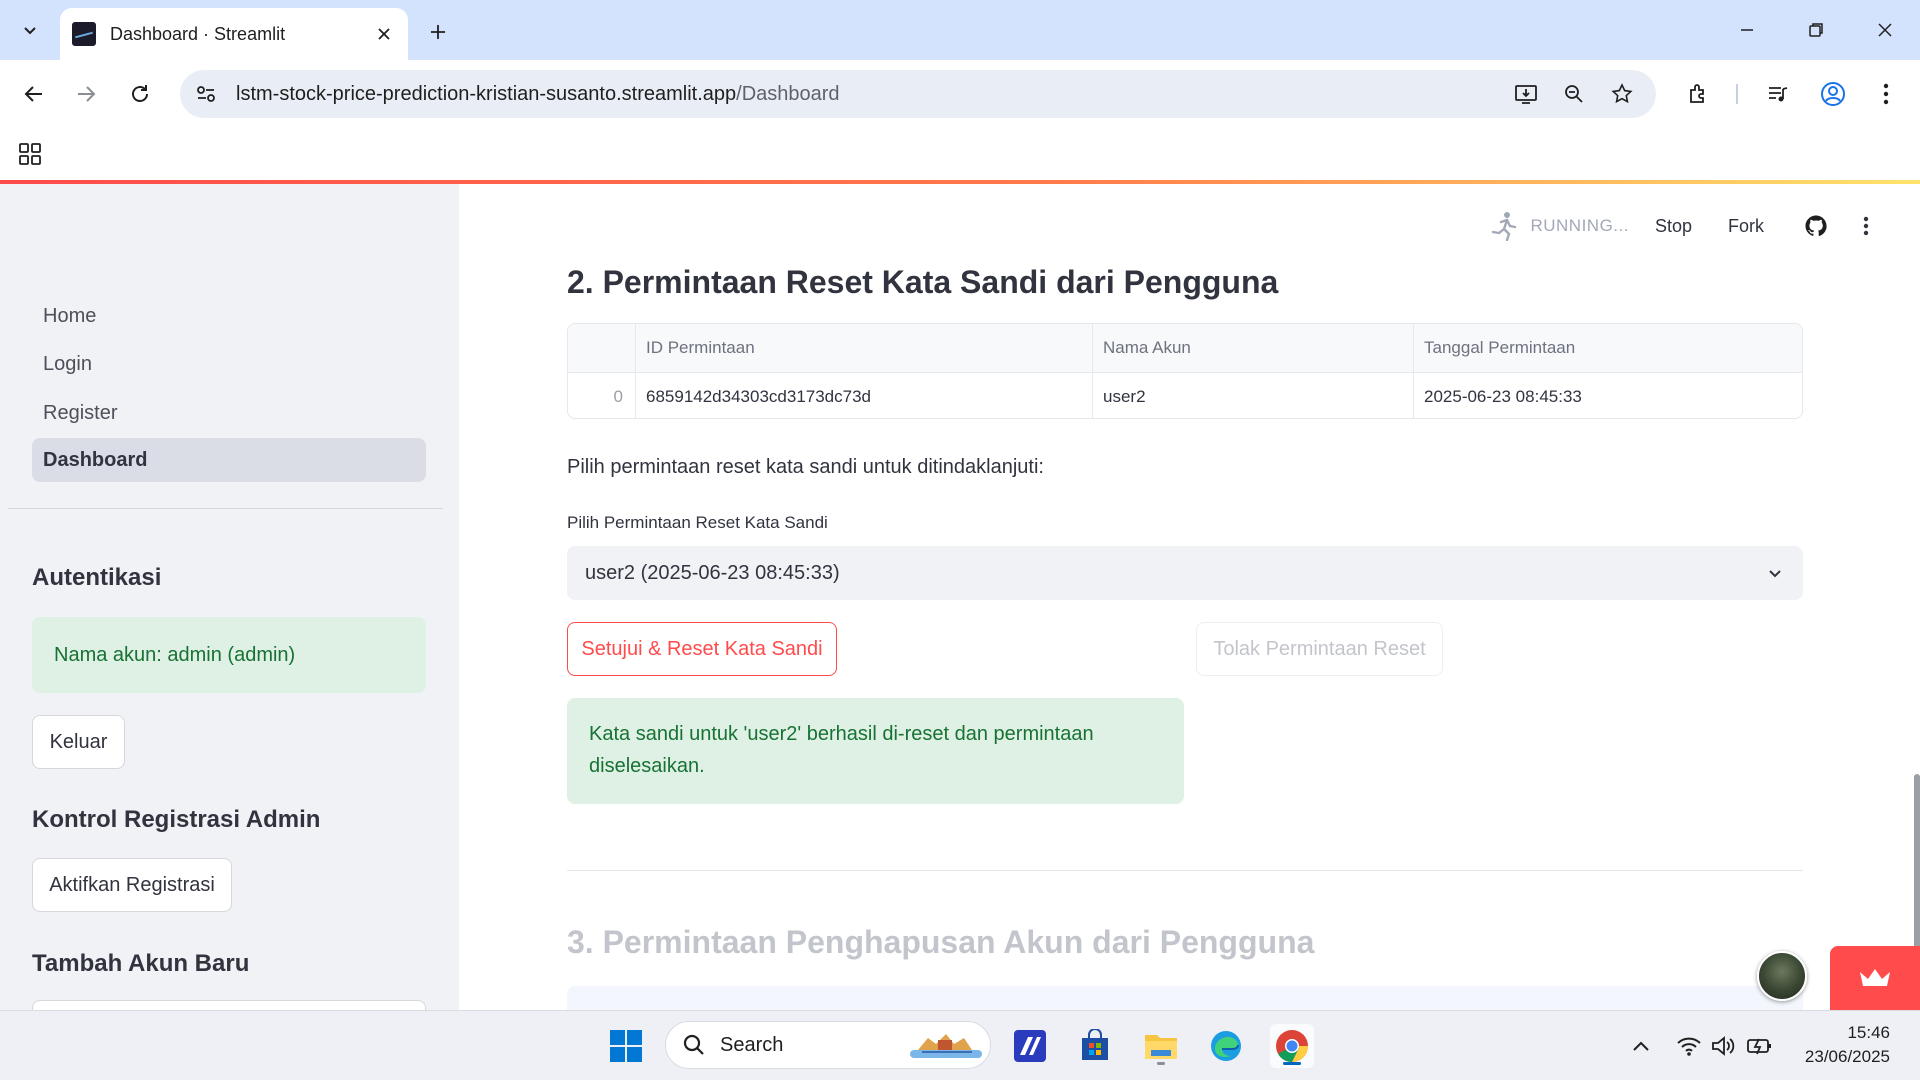  Describe the element at coordinates (1816, 30) in the screenshot. I see `restore-button` at that location.